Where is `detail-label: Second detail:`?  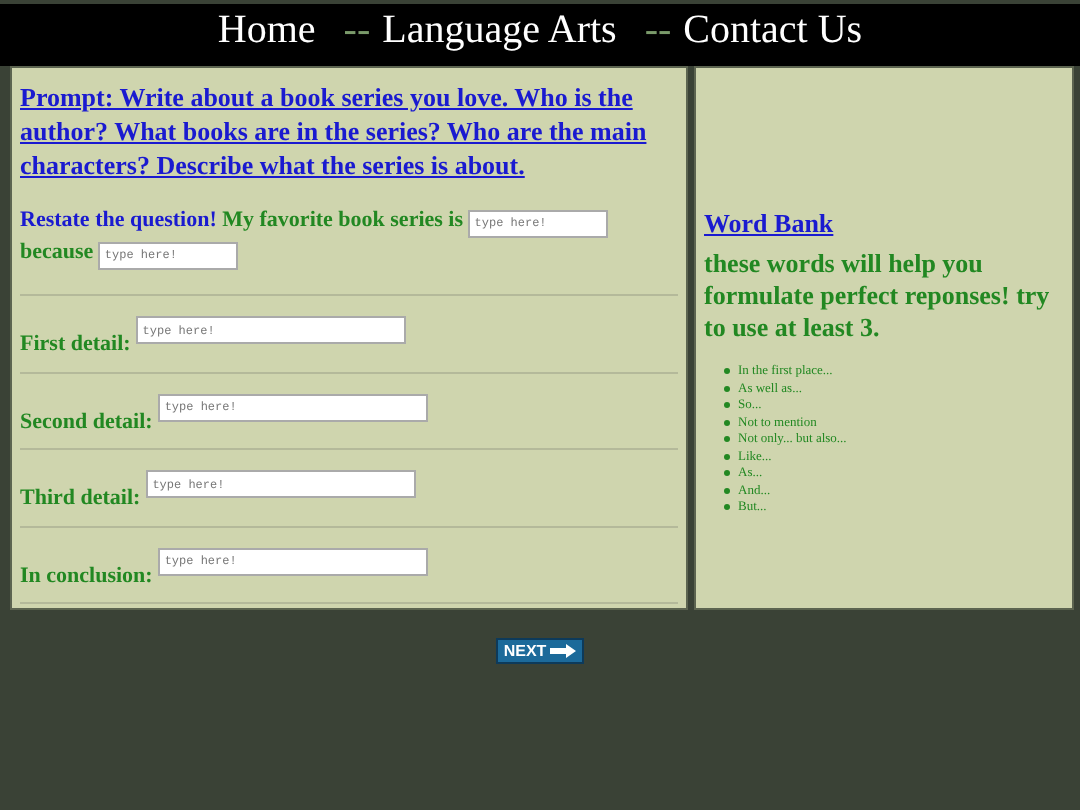 detail-label: Second detail: is located at coordinates (86, 422).